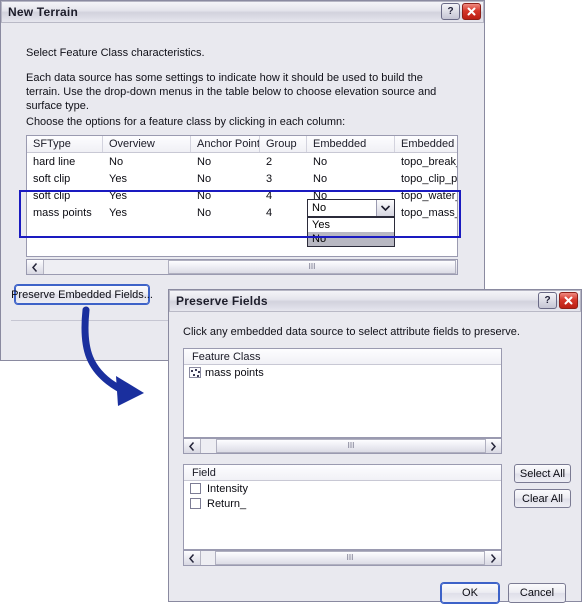 This screenshot has width=585, height=606. I want to click on cell-embedded-name: topo_break_lines_embed, so click(429, 161).